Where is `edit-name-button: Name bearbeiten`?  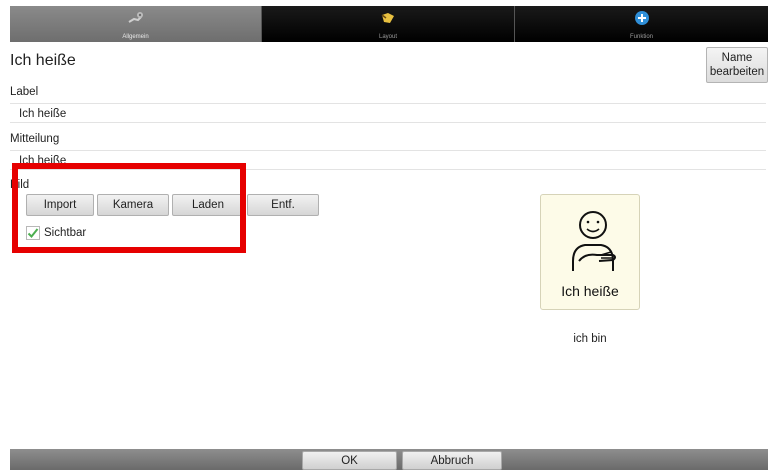 edit-name-button: Name bearbeiten is located at coordinates (737, 65).